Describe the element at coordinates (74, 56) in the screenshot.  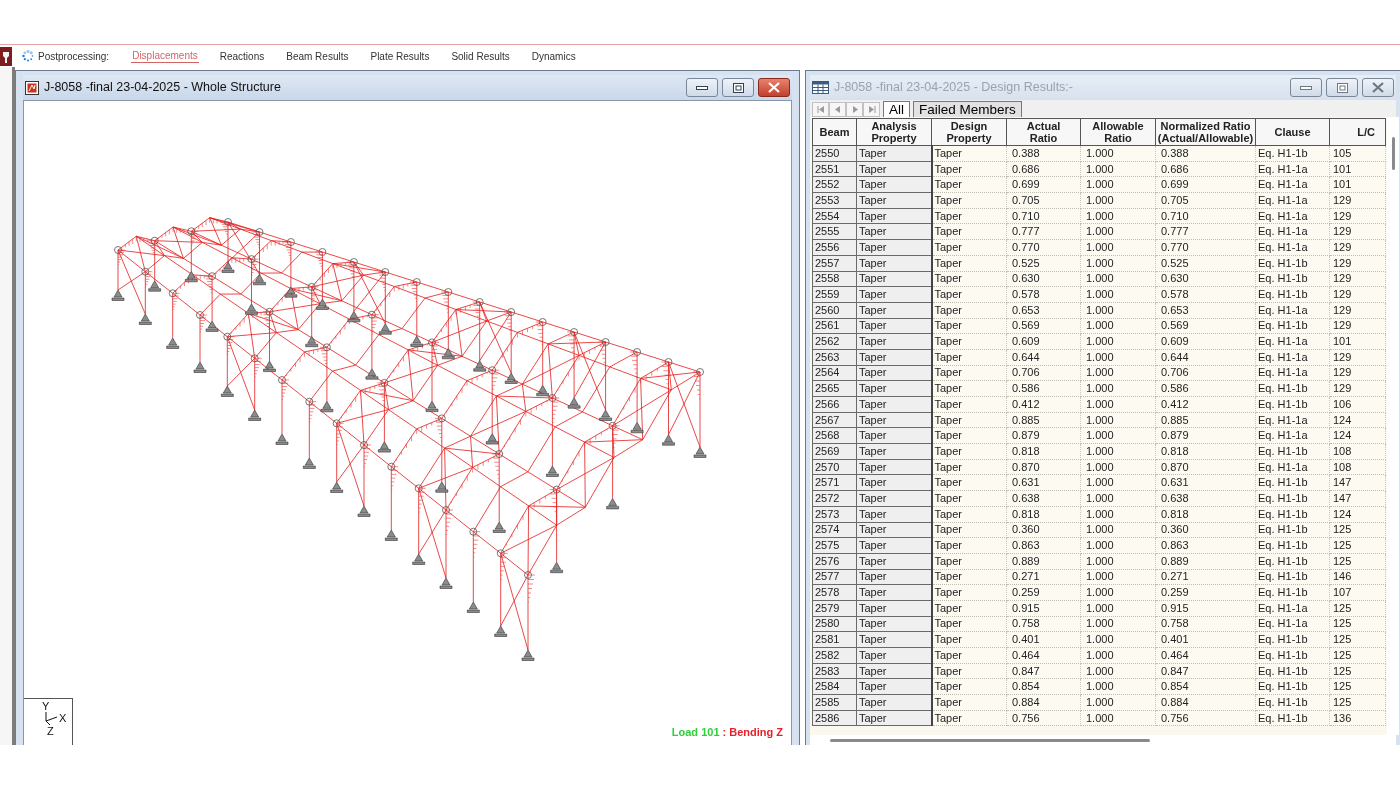
I see `toolbar-label: Postprocessing:` at that location.